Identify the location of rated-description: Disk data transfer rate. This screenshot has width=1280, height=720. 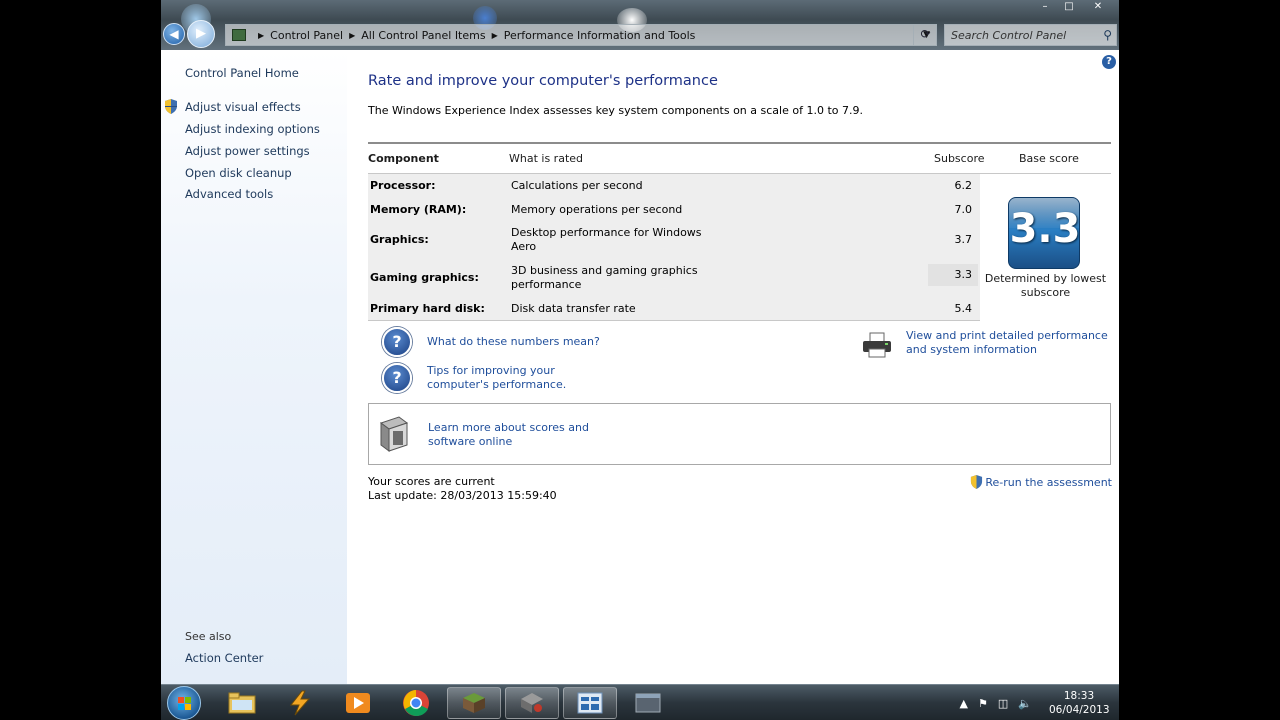
(573, 308).